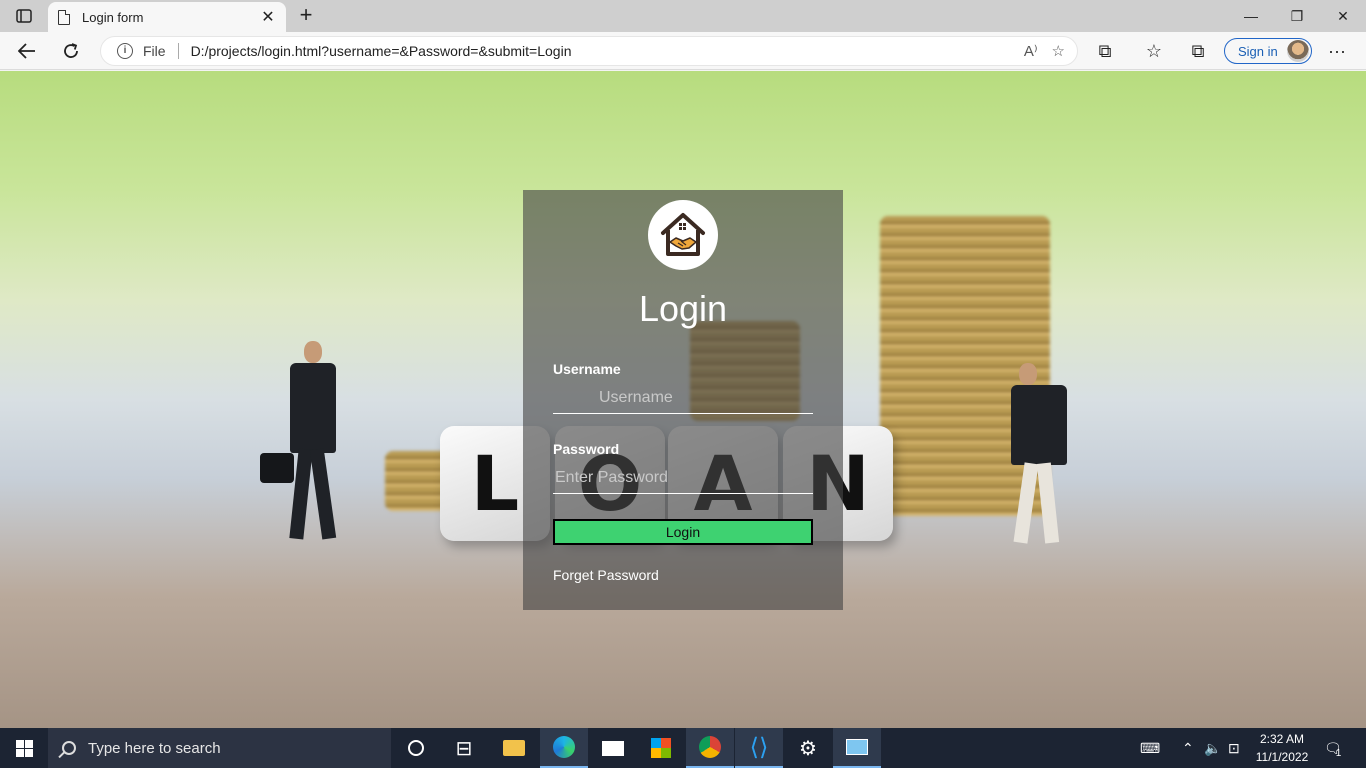 This screenshot has height=768, width=1366. I want to click on system-clock: 2:32 AM 11/1/2022, so click(1282, 748).